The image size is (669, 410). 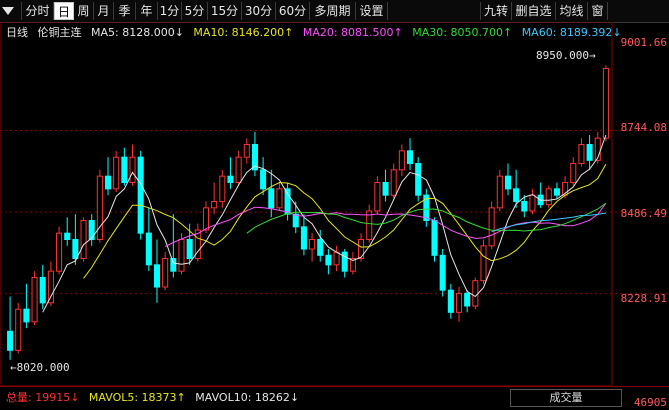 What do you see at coordinates (259, 11) in the screenshot?
I see `tab-30min: 30分` at bounding box center [259, 11].